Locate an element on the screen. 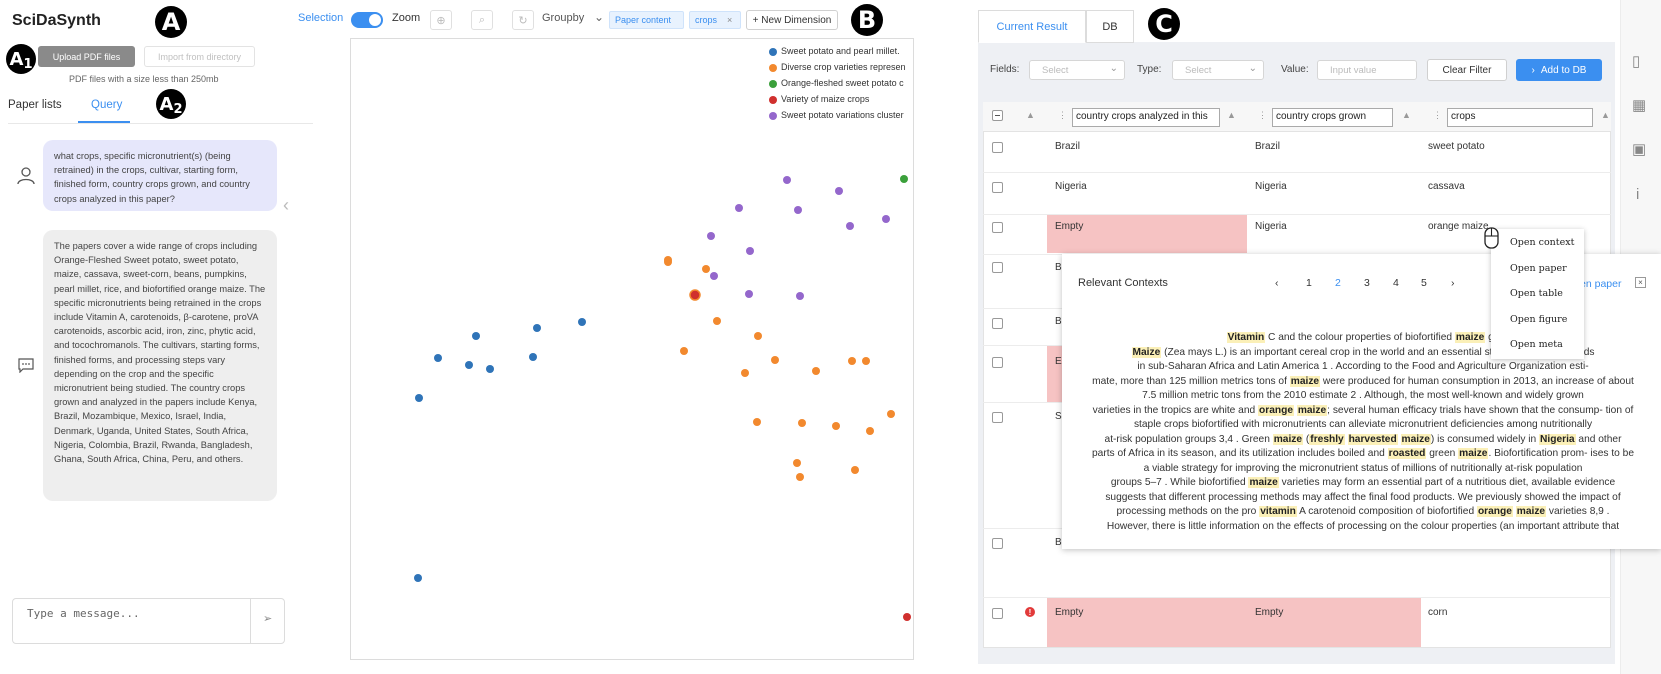 The image size is (1661, 674). menu-open-paper: Open paper is located at coordinates (1538, 268).